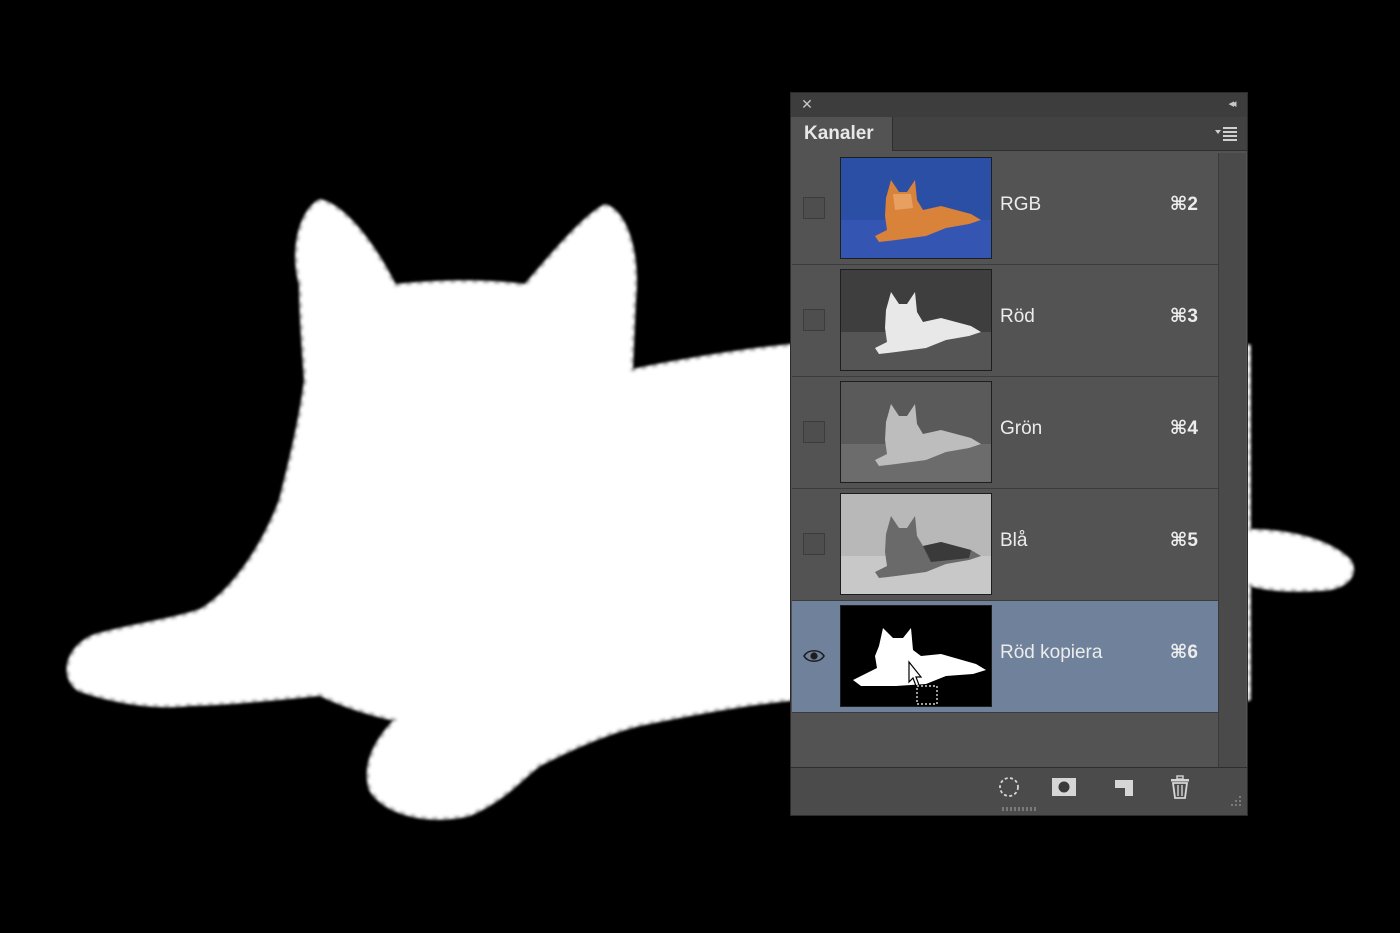  I want to click on panel-tab-bar: Kanaler, so click(1019, 134).